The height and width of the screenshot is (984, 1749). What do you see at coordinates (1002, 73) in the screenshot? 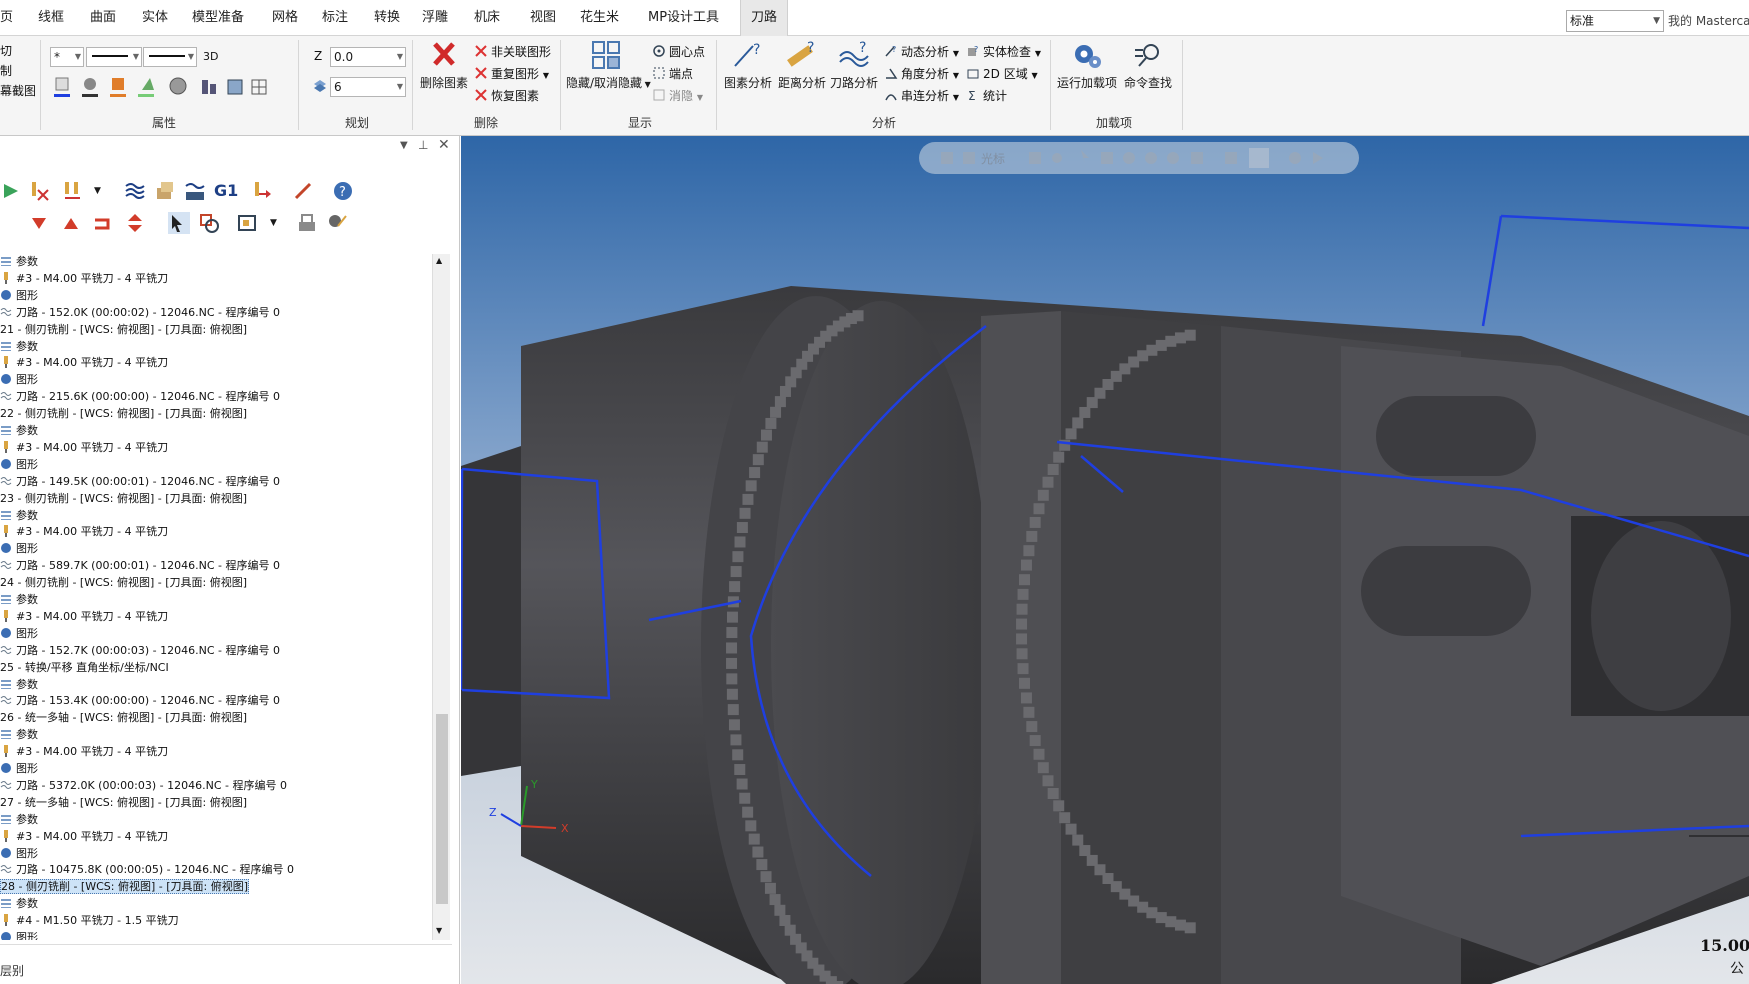
I see `2d-area-item: 2D 区域 ▼` at bounding box center [1002, 73].